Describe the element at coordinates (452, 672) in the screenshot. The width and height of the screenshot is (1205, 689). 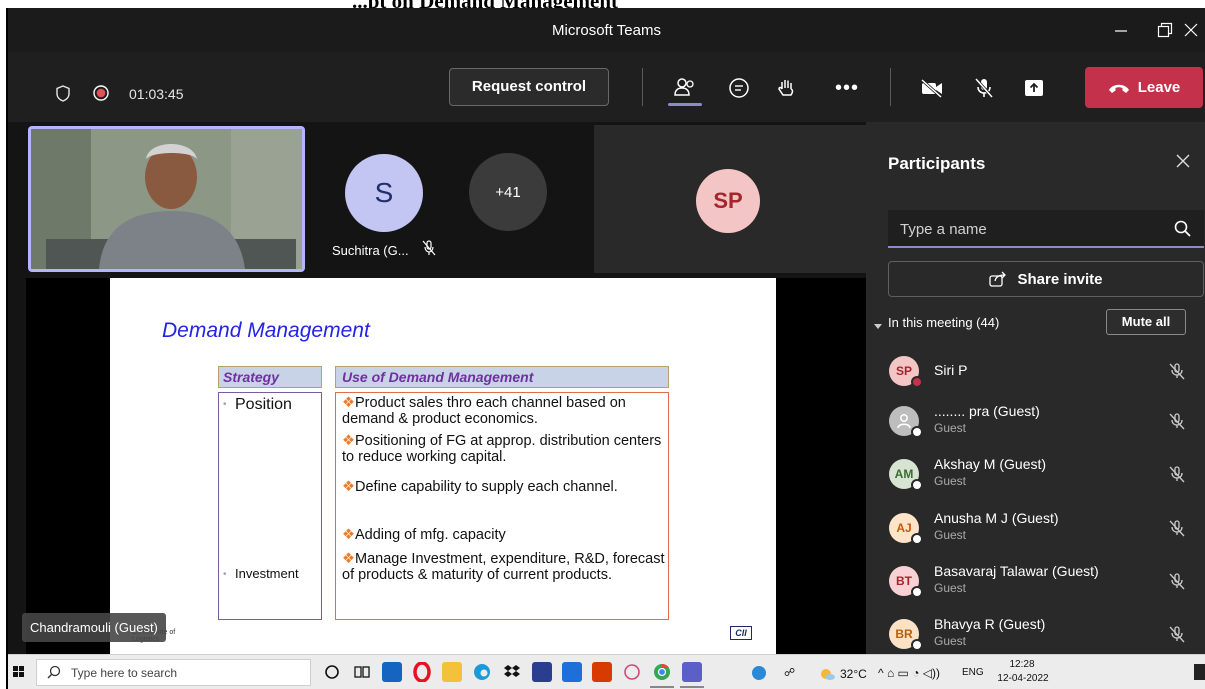
I see `file-explorer-icon` at that location.